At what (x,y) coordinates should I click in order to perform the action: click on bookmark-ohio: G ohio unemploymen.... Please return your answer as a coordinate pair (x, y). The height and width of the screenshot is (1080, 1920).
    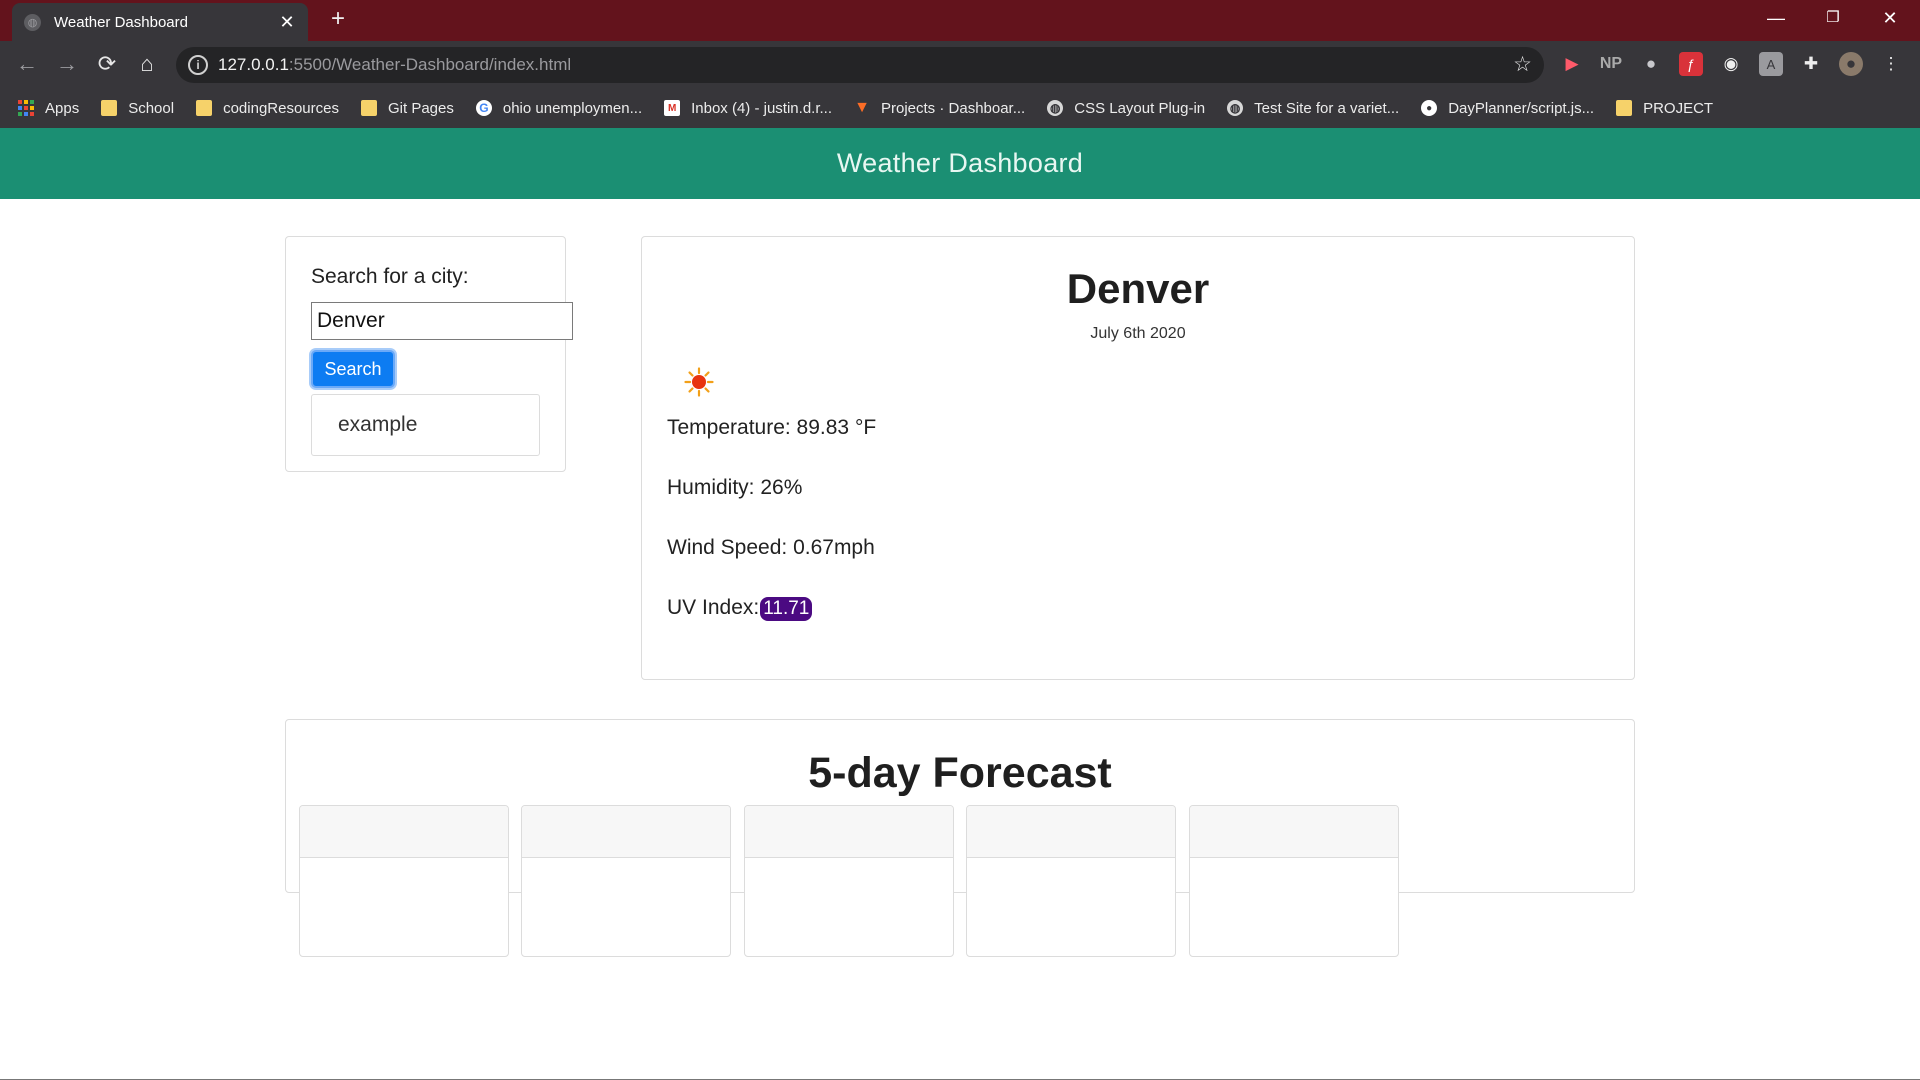
    Looking at the image, I should click on (559, 108).